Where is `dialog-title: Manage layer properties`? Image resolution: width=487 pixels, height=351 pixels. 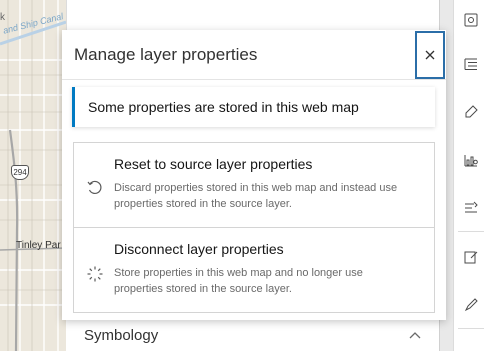
dialog-title: Manage layer properties is located at coordinates (166, 54).